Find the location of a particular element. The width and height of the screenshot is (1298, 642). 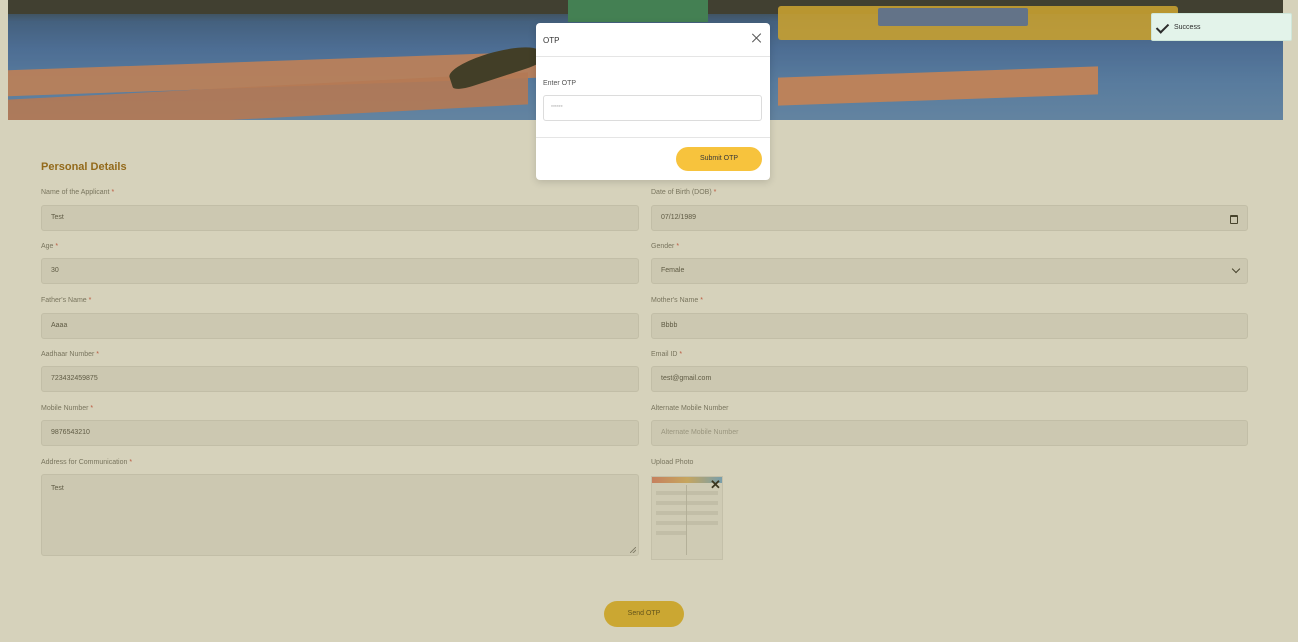

otp-input: ****** is located at coordinates (652, 108).